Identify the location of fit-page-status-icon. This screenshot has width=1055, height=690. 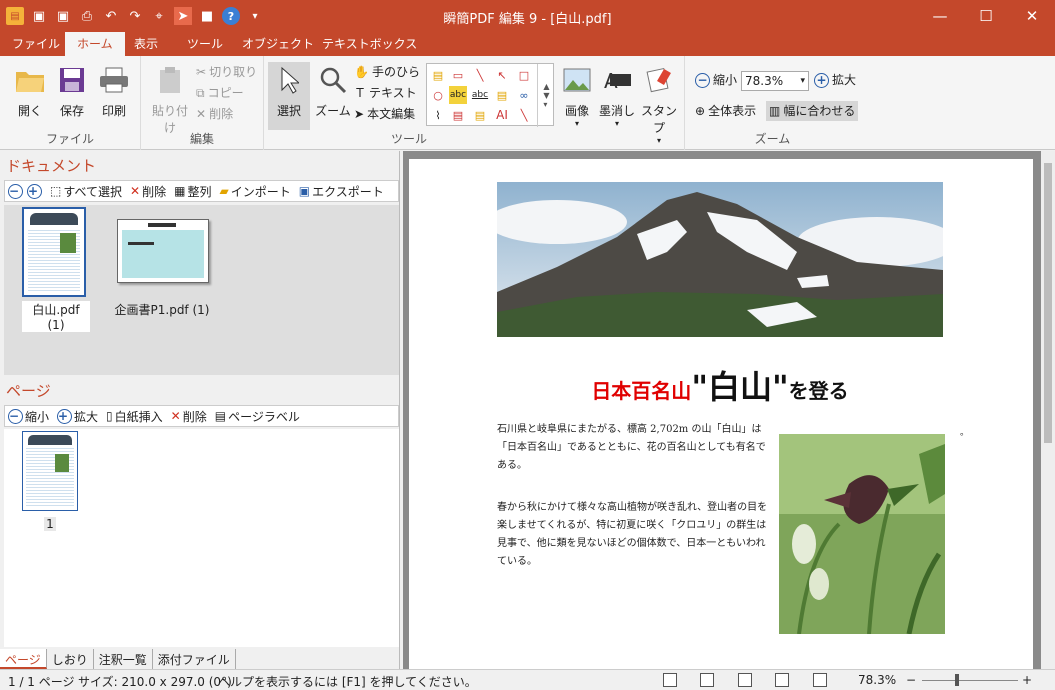
(782, 680).